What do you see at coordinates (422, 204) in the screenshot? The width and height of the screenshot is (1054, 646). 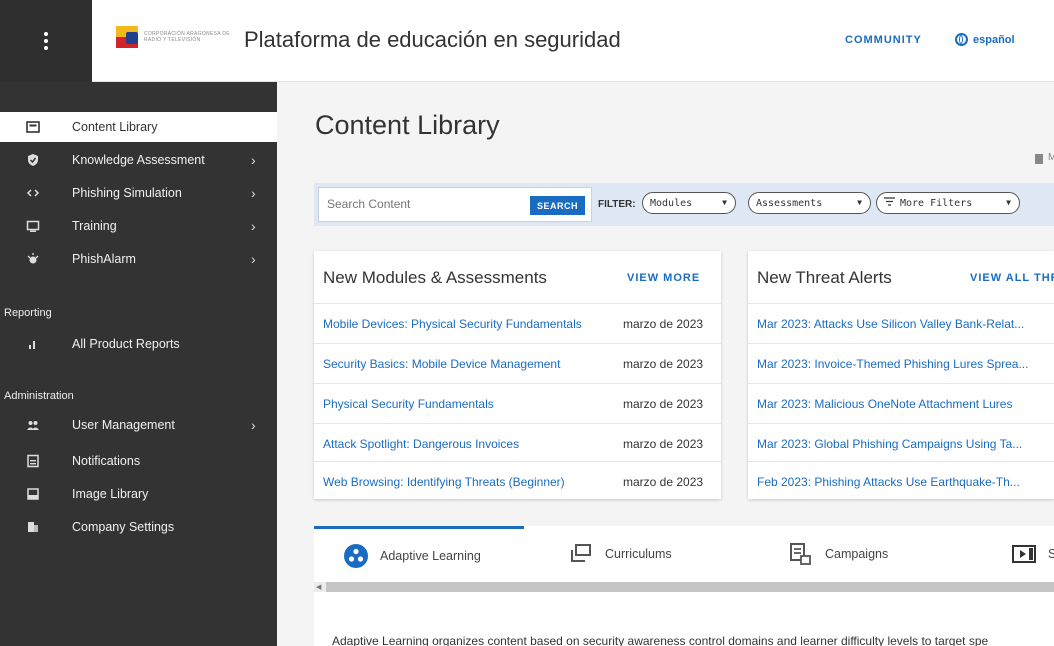 I see `search-input` at bounding box center [422, 204].